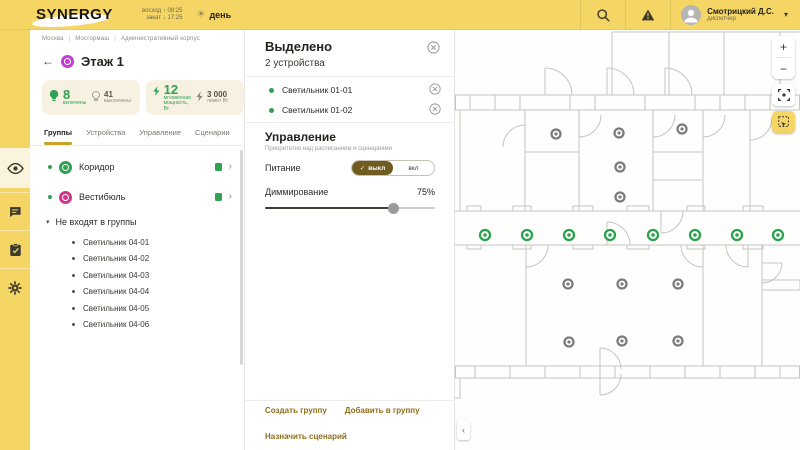 This screenshot has height=450, width=800. Describe the element at coordinates (393, 208) in the screenshot. I see `dimming-knob` at that location.